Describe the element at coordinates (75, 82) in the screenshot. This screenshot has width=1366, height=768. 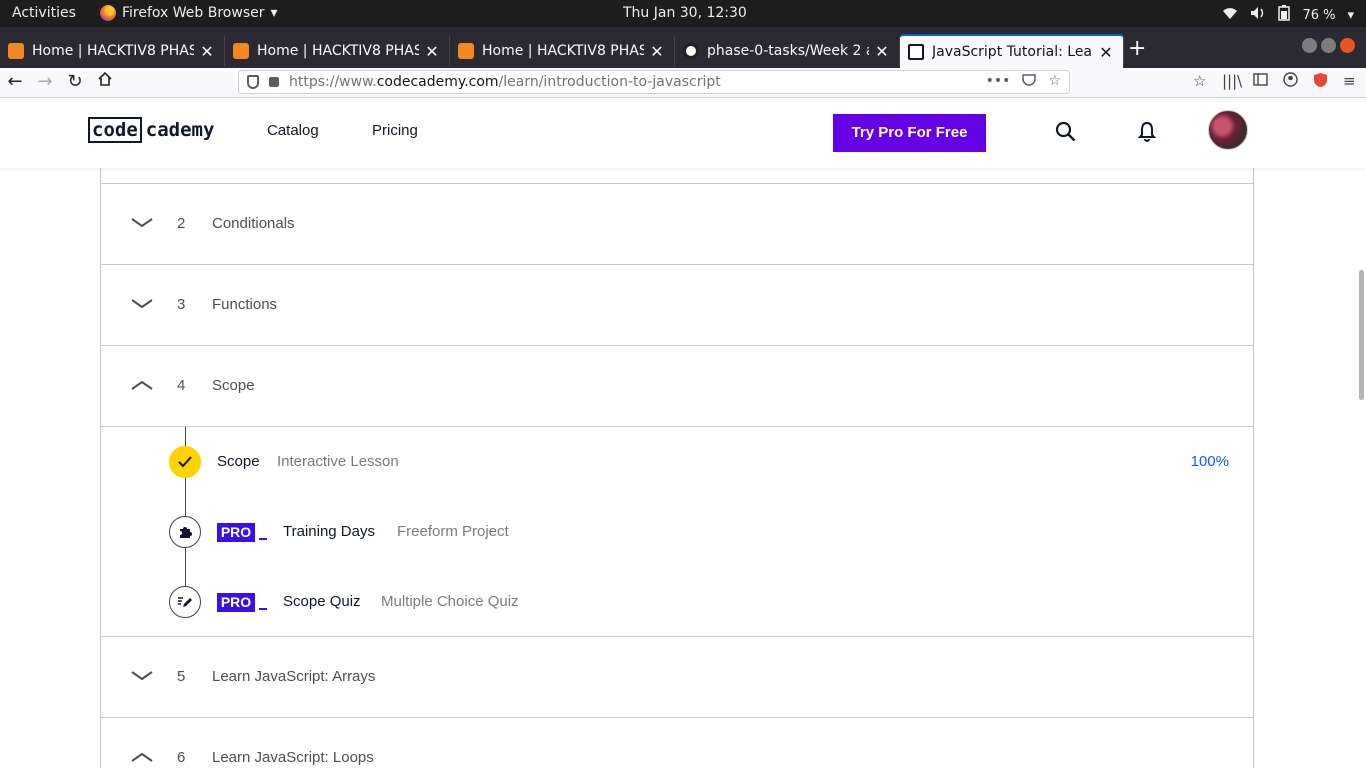
I see `reload-icon: ↻` at that location.